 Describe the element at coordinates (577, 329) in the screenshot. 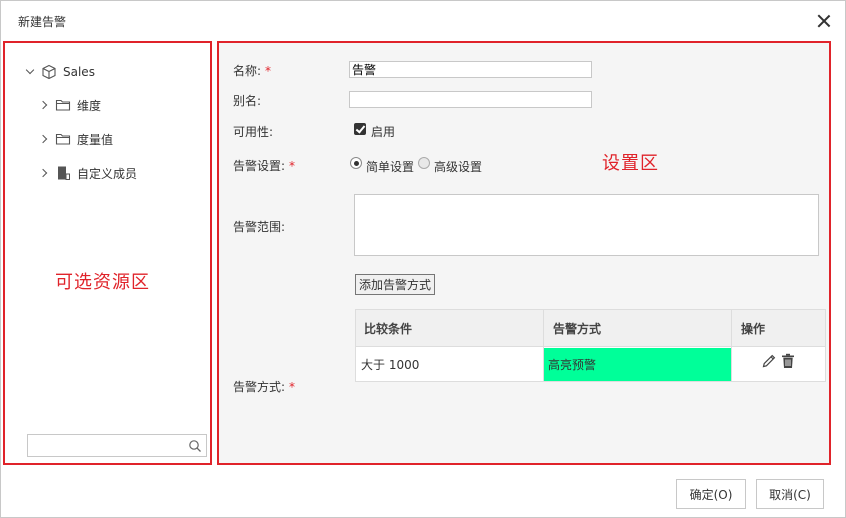

I see `column-header-method: 告警方式` at that location.